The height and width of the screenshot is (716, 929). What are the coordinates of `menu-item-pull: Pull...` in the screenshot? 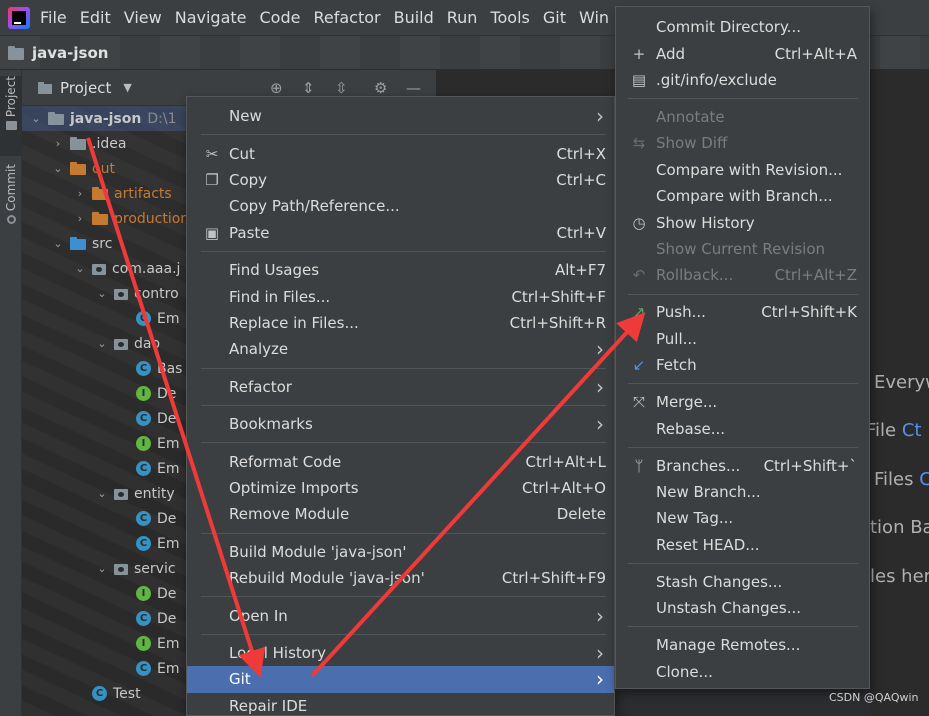 It's located at (742, 339).